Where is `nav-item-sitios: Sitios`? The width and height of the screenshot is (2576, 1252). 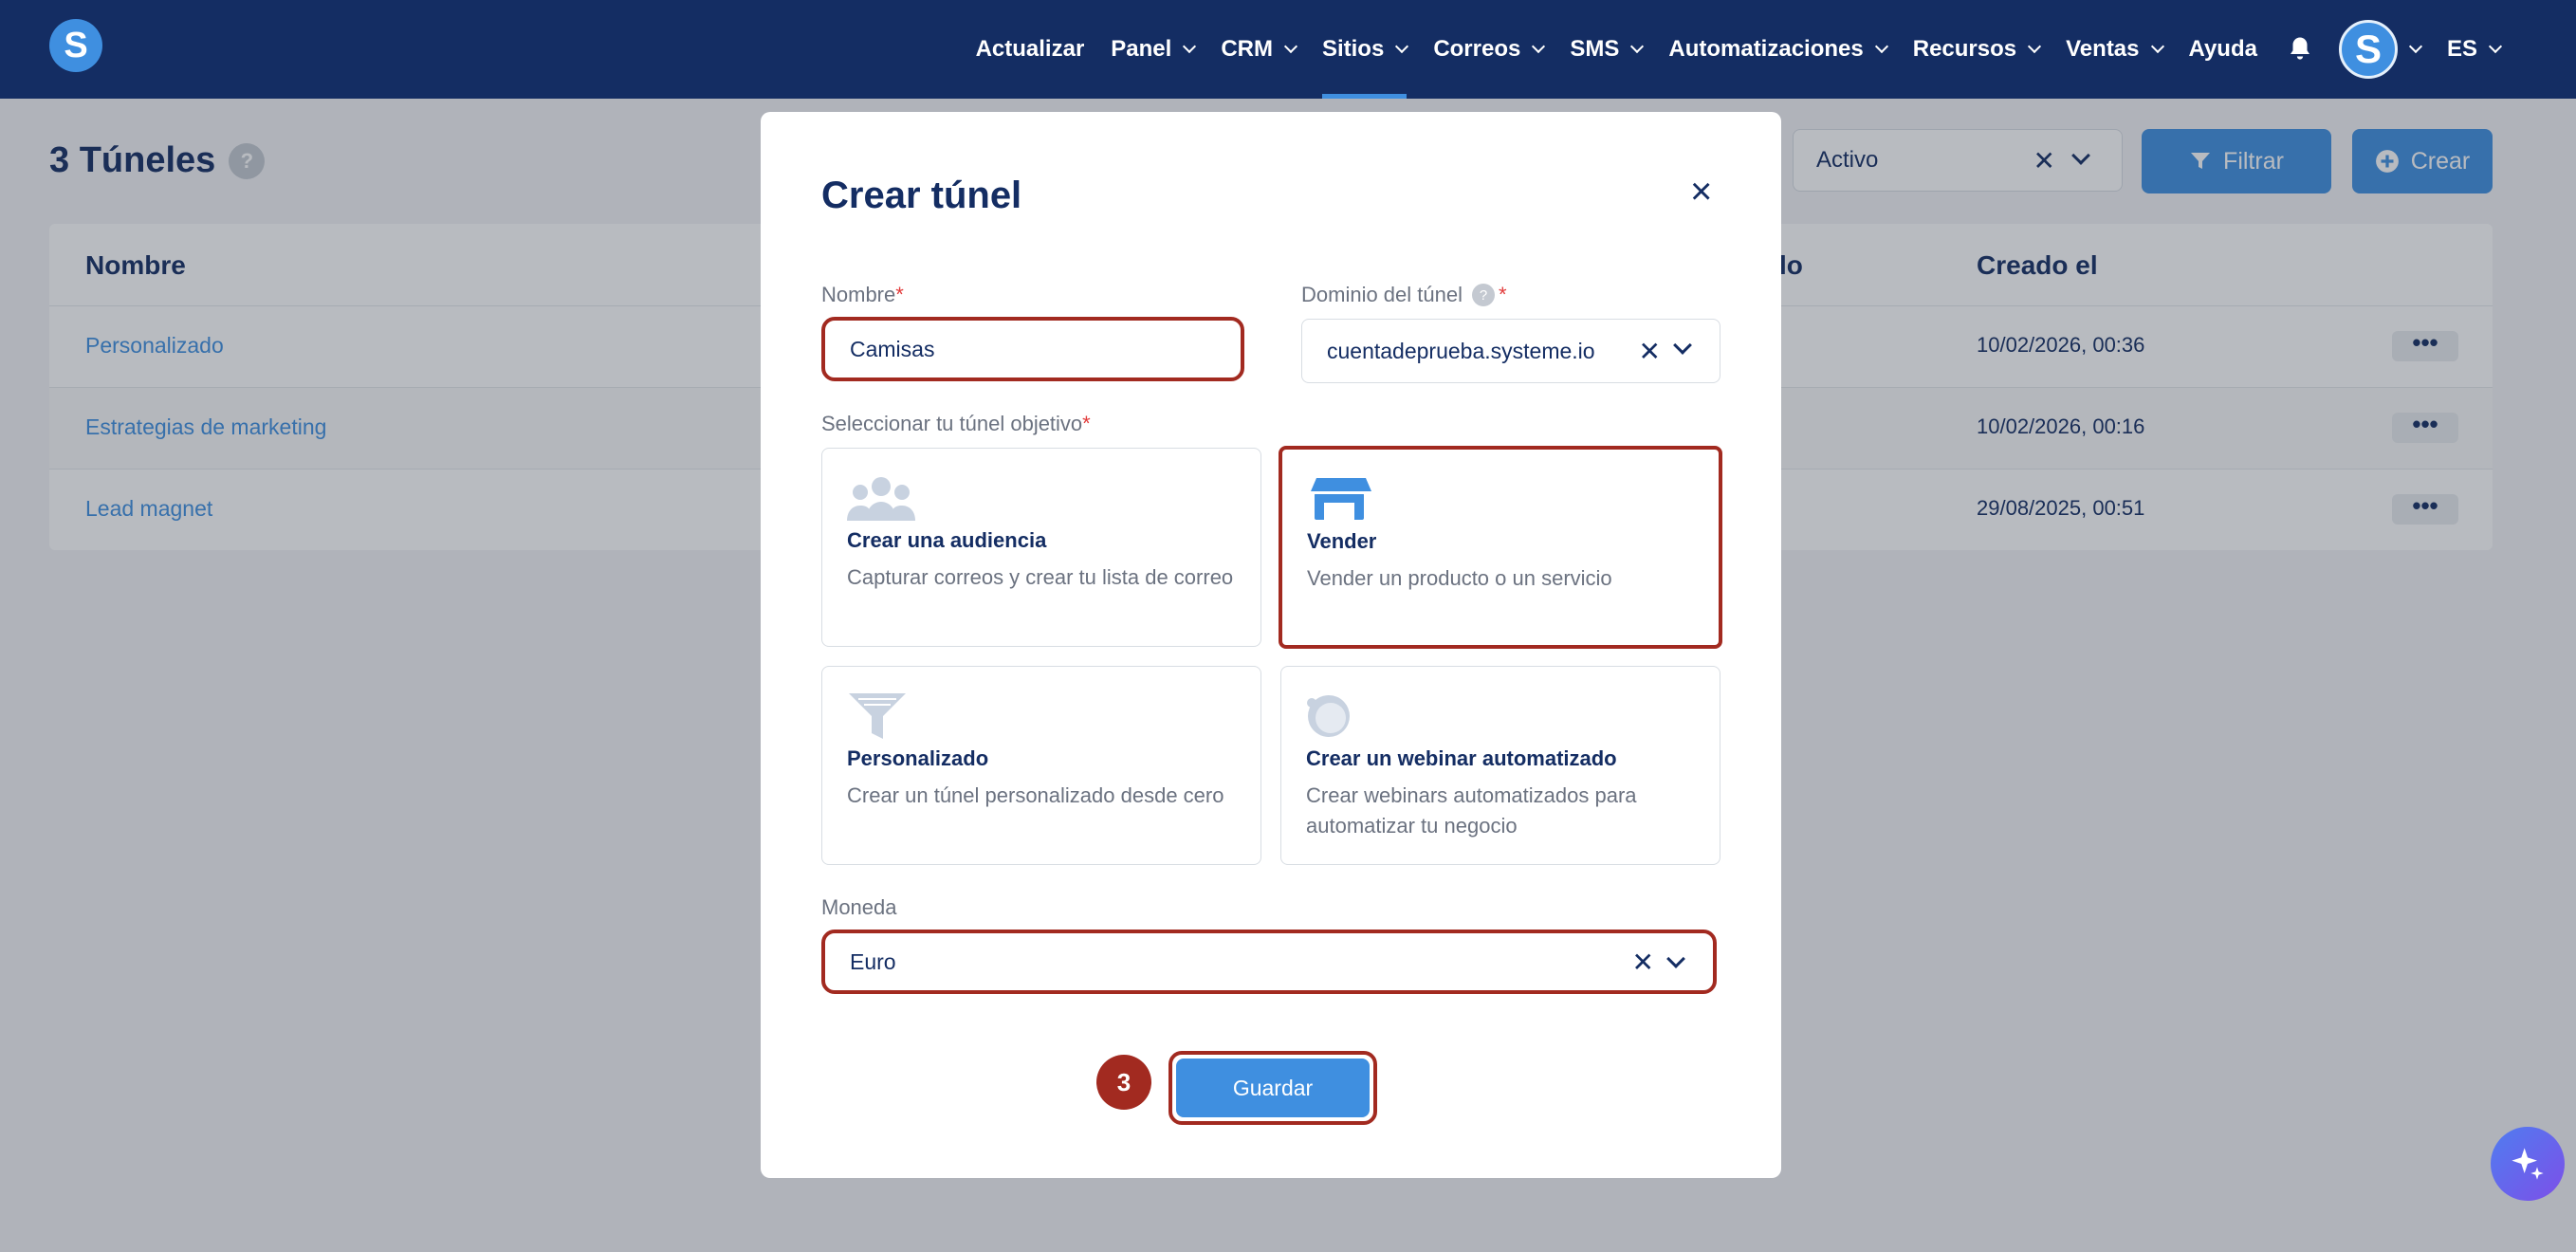
nav-item-sitios: Sitios is located at coordinates (1365, 49).